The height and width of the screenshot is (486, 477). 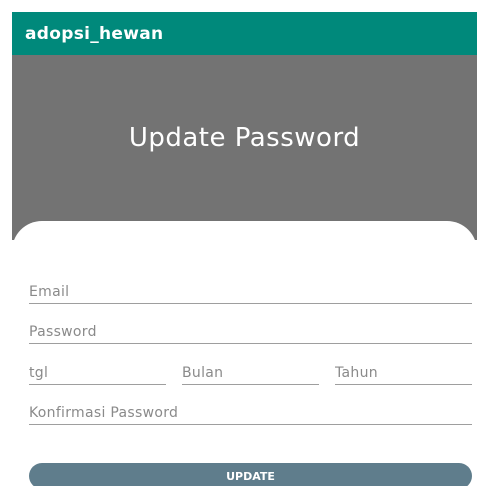 I want to click on year-field, so click(x=403, y=373).